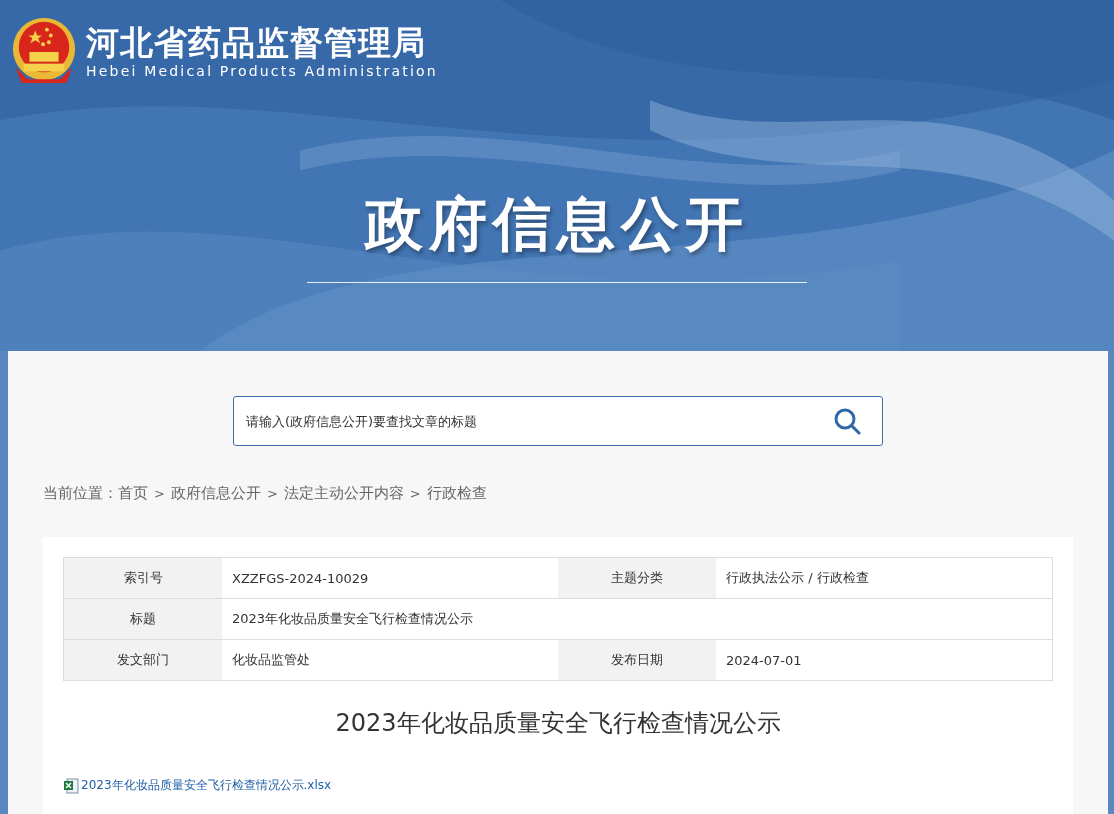  I want to click on article-title: 2023年化妆品质量安全飞行检查情况公示, so click(558, 723).